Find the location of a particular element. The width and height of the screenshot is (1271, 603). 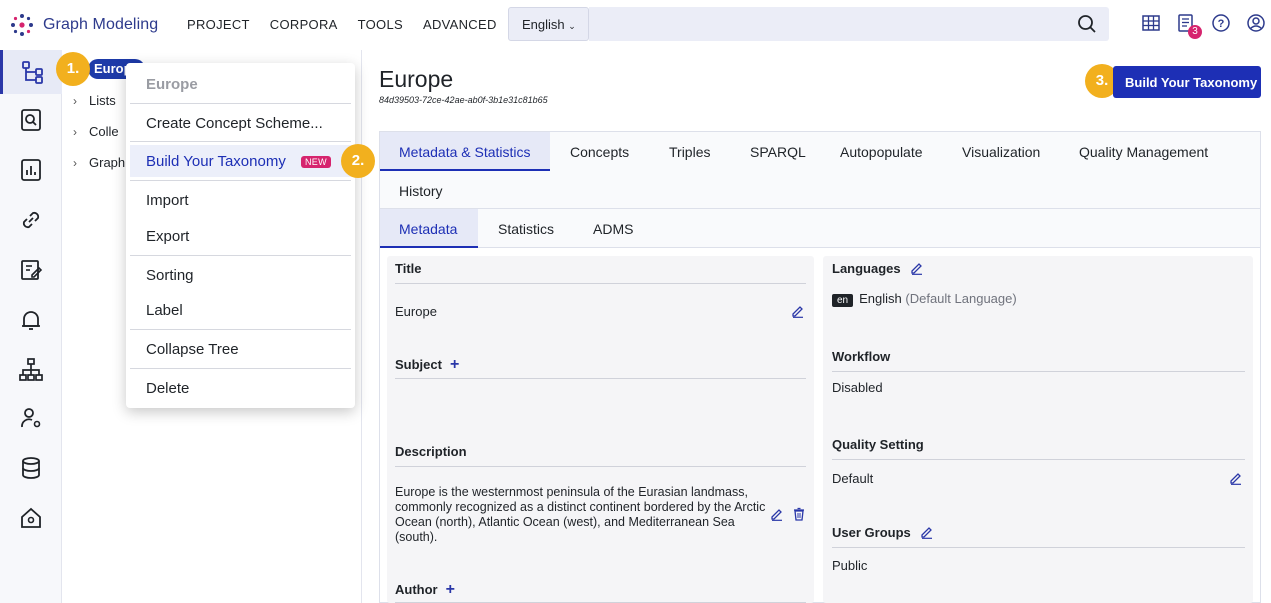

top-icons: 3 ? is located at coordinates (1204, 26).